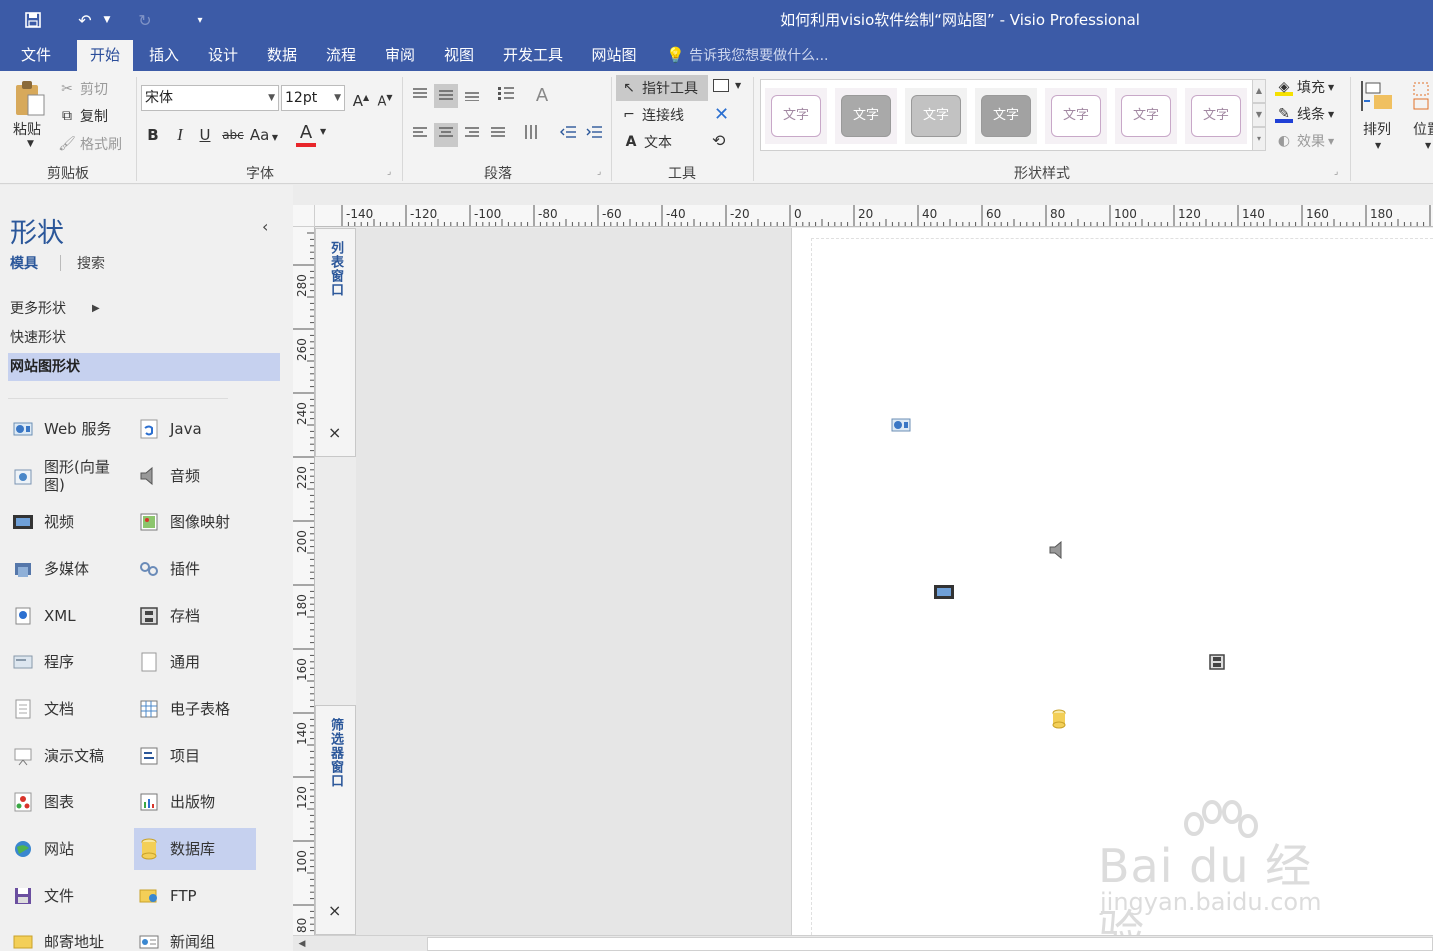 The image size is (1433, 951). I want to click on shape-multimedia: 多媒体, so click(69, 569).